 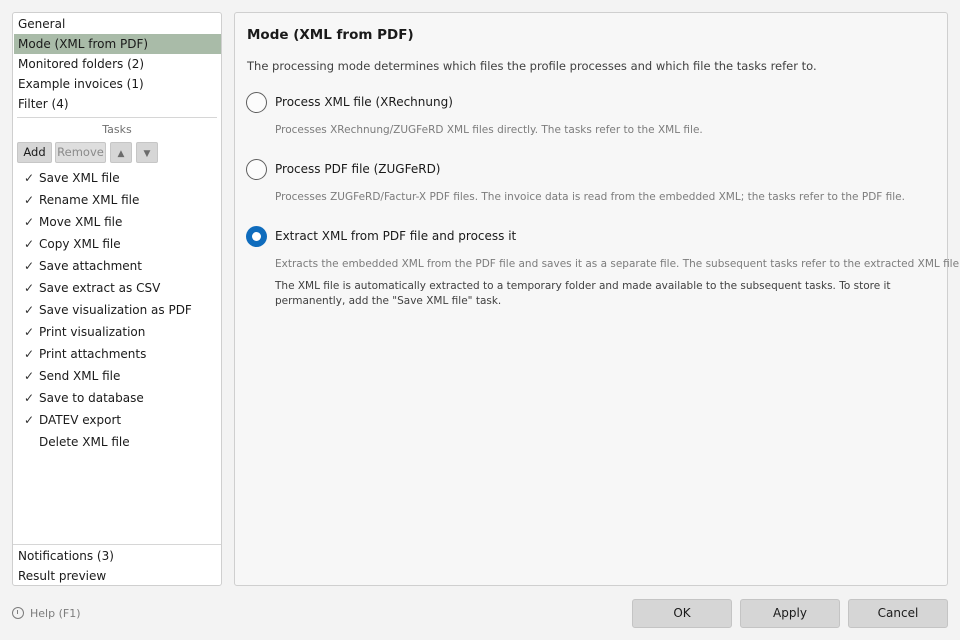 What do you see at coordinates (73, 222) in the screenshot?
I see `task-item-move-xml-file: ✓ Move XML file` at bounding box center [73, 222].